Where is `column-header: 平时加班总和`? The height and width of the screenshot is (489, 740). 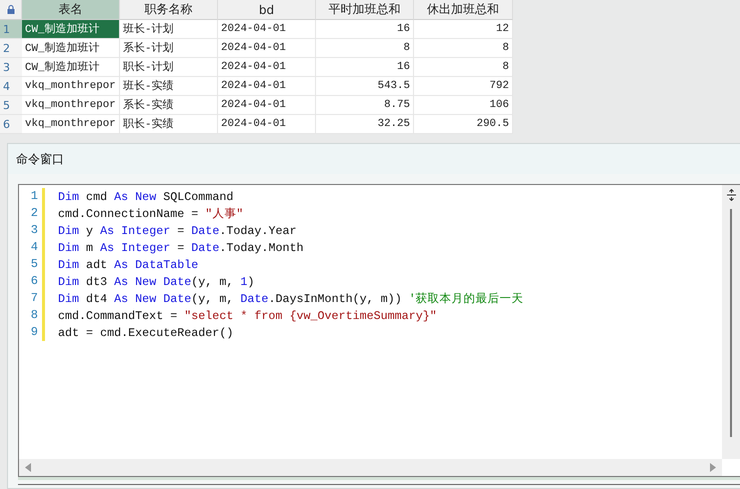
column-header: 平时加班总和 is located at coordinates (365, 10).